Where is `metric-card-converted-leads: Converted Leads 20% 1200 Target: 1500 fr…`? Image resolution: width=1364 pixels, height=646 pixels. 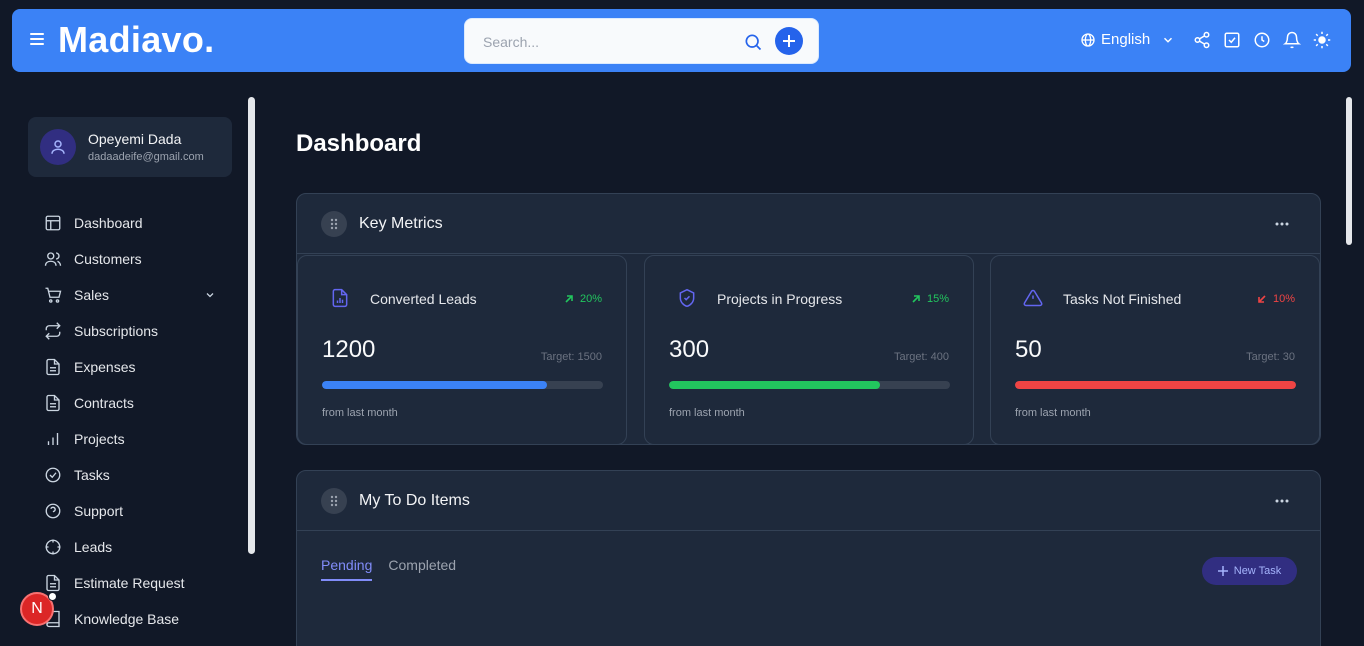 metric-card-converted-leads: Converted Leads 20% 1200 Target: 1500 fr… is located at coordinates (462, 350).